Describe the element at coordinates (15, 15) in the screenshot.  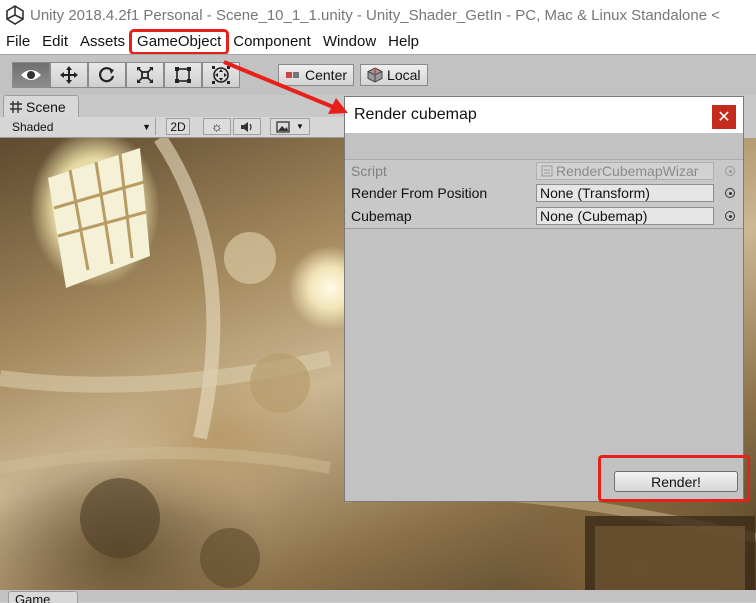
I see `unity-logo-icon` at that location.